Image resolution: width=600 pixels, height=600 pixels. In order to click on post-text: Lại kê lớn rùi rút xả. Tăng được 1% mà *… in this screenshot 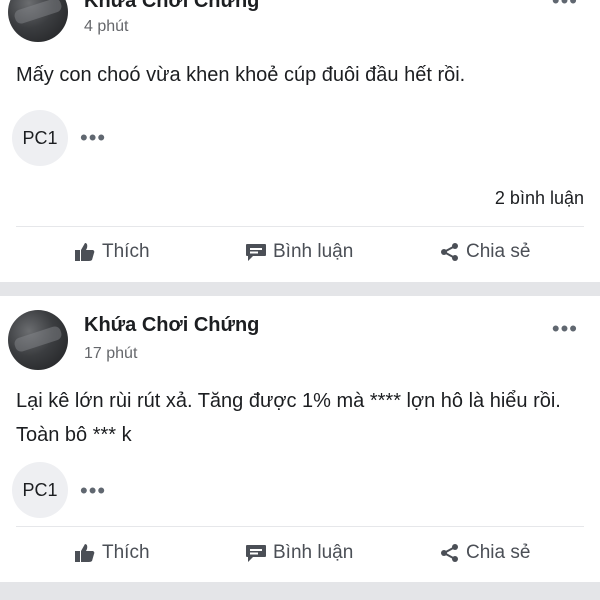, I will do `click(288, 418)`.